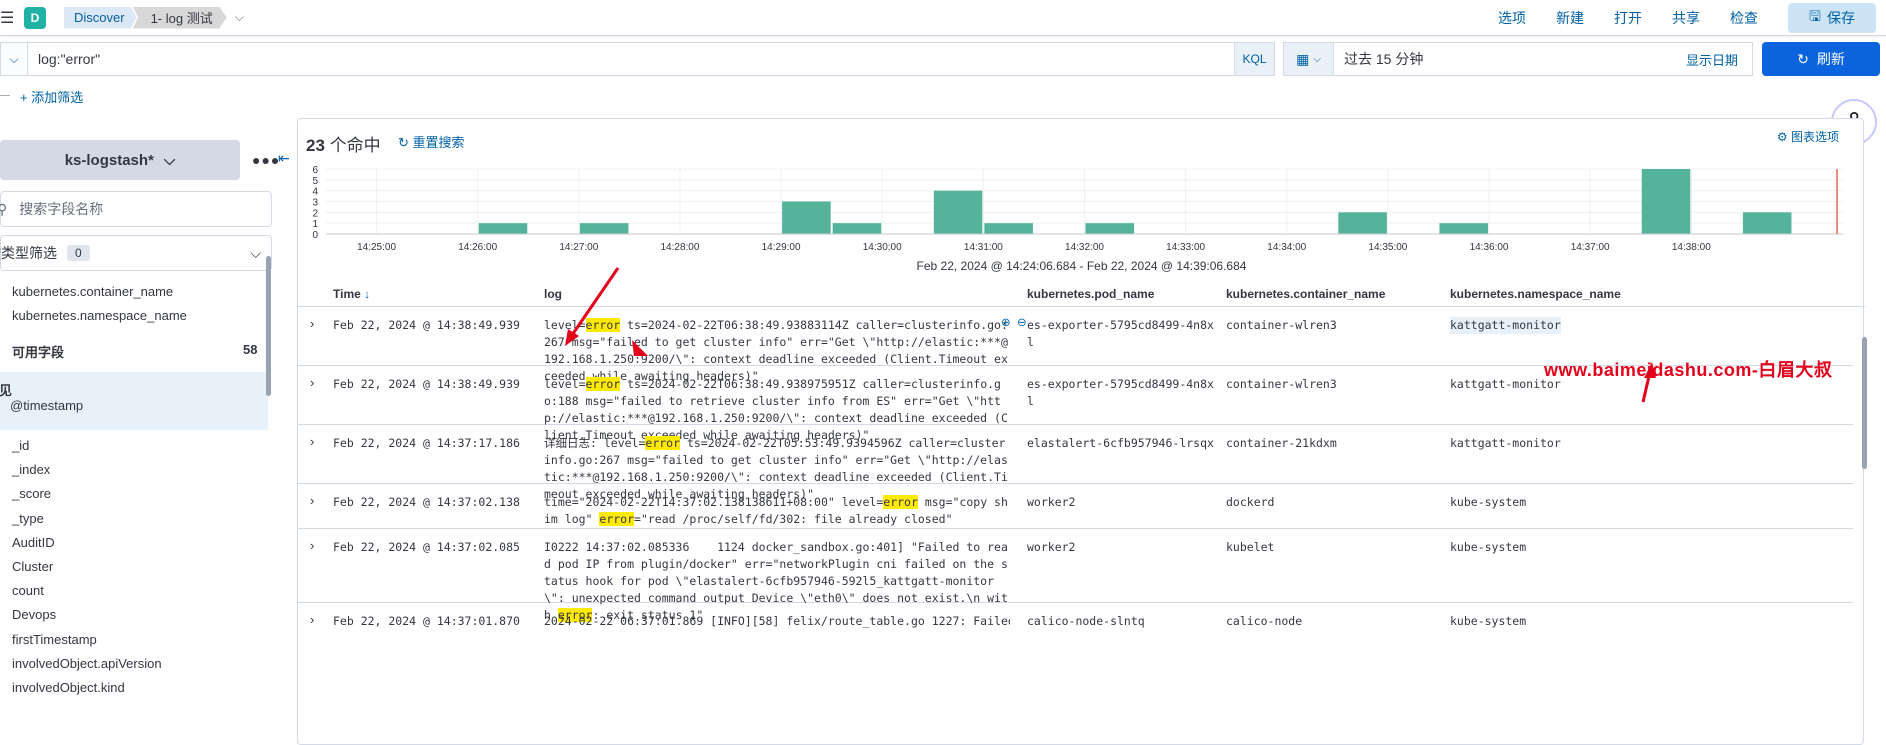 This screenshot has height=745, width=1886. I want to click on log-text: level=, so click(565, 325).